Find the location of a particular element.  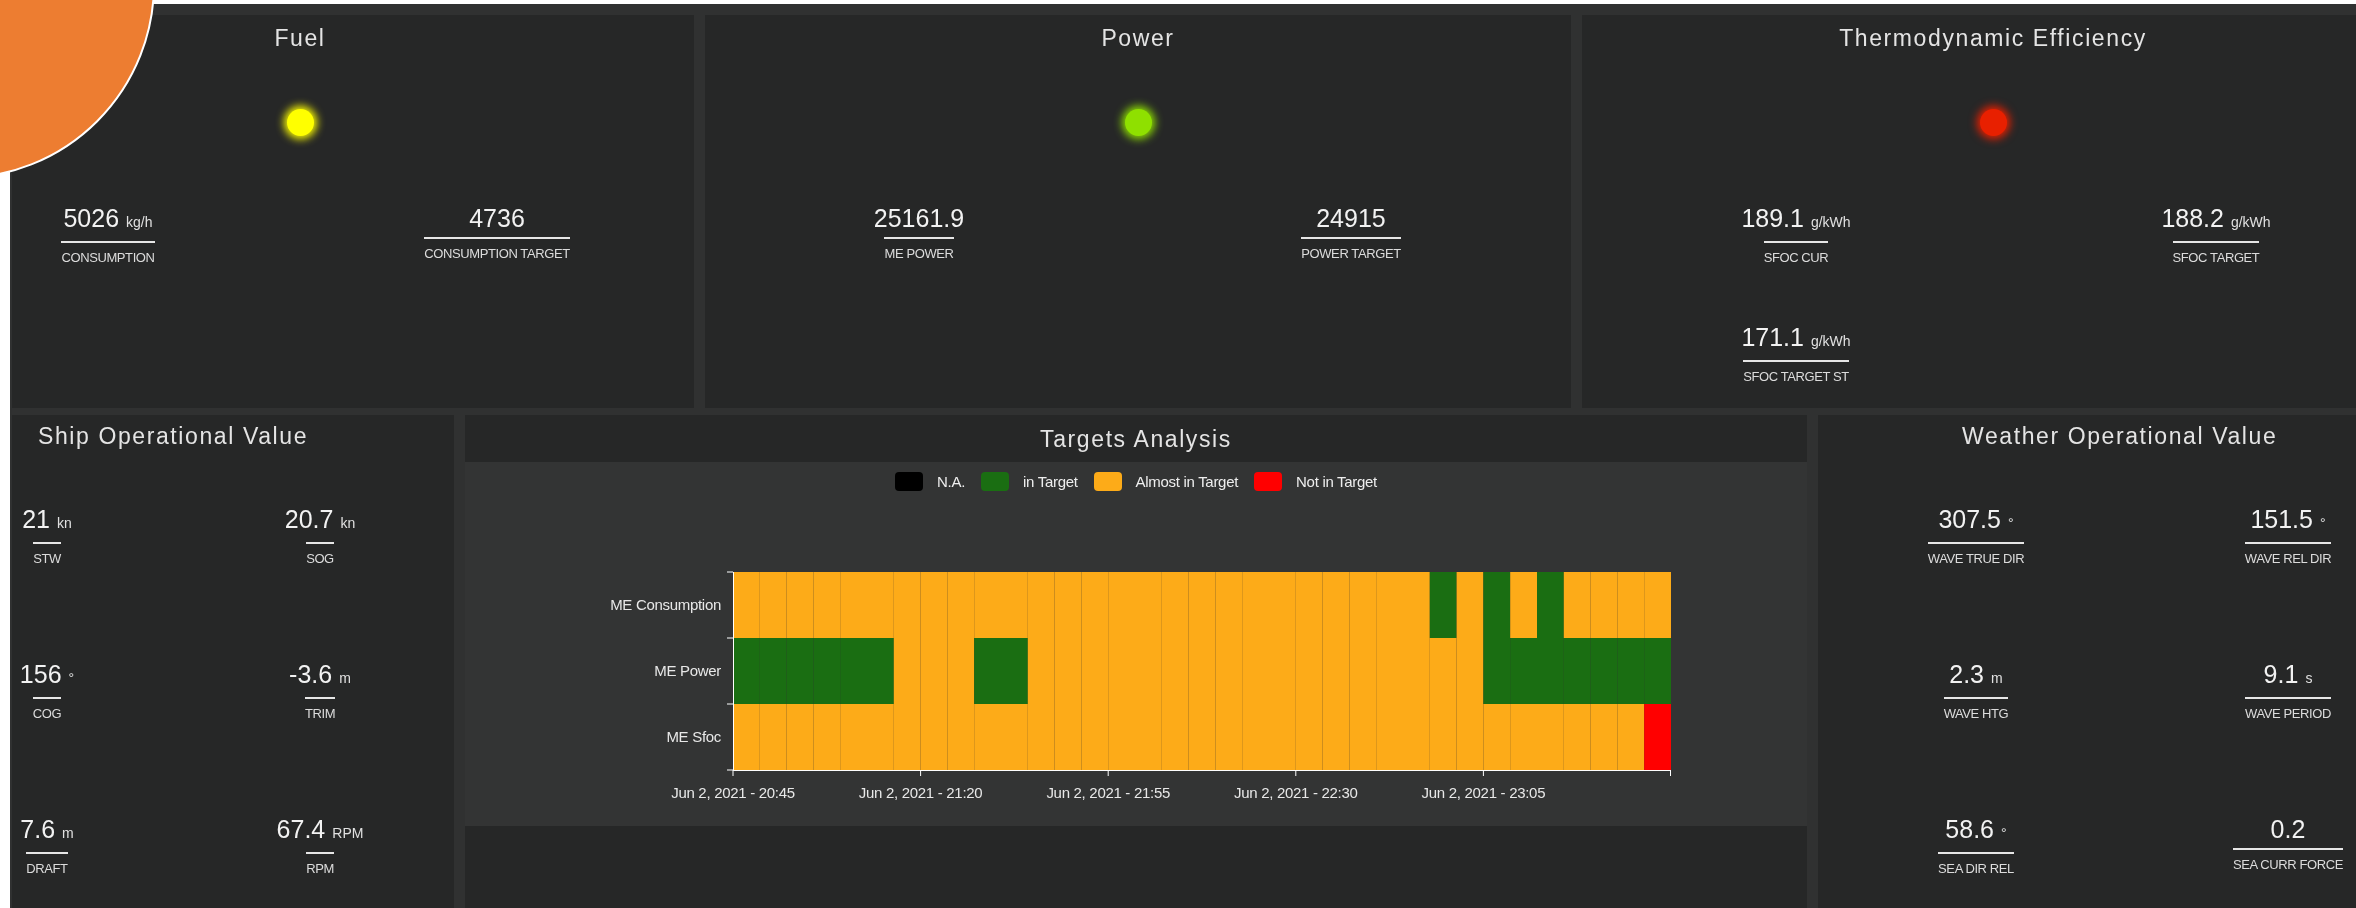

metric-value: 7.6 is located at coordinates (38, 829).